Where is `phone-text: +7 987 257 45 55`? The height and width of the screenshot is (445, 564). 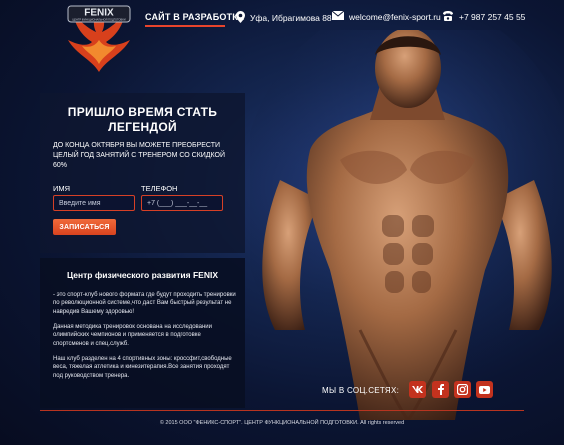
phone-text: +7 987 257 45 55 is located at coordinates (492, 17).